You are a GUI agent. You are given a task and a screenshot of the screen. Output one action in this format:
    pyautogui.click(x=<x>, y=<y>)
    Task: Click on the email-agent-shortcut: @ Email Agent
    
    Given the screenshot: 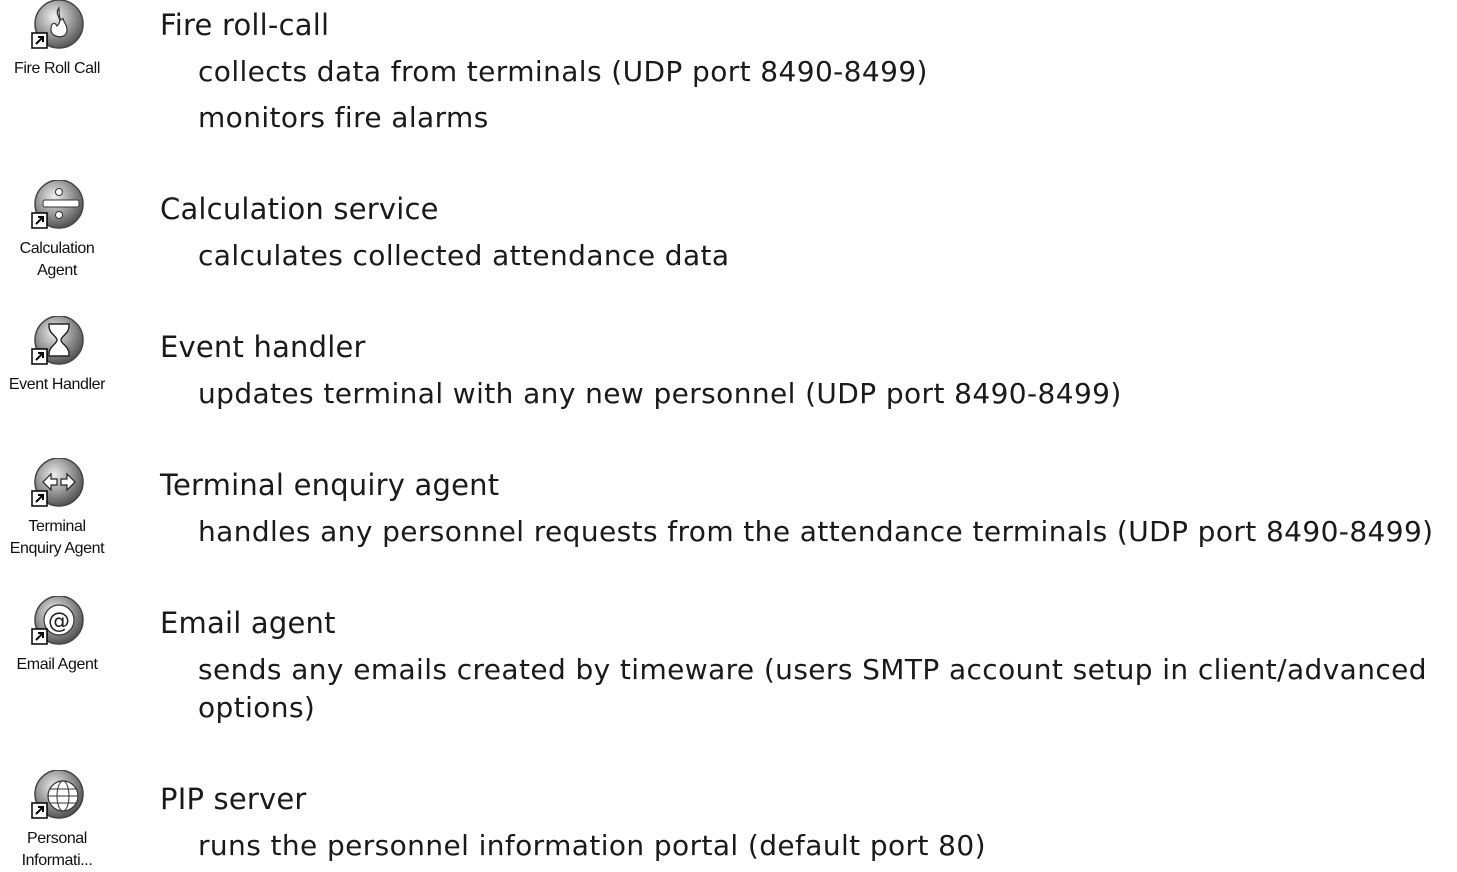 What is the action you would take?
    pyautogui.click(x=57, y=636)
    